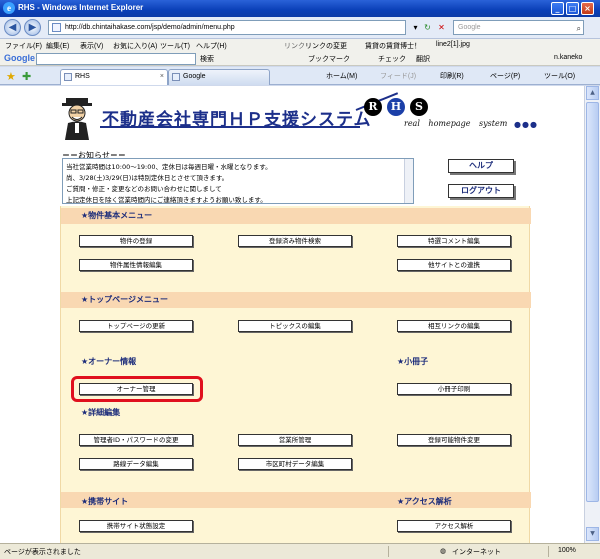 The height and width of the screenshot is (559, 600). What do you see at coordinates (423, 59) in the screenshot?
I see `translate-button: 翻訳` at bounding box center [423, 59].